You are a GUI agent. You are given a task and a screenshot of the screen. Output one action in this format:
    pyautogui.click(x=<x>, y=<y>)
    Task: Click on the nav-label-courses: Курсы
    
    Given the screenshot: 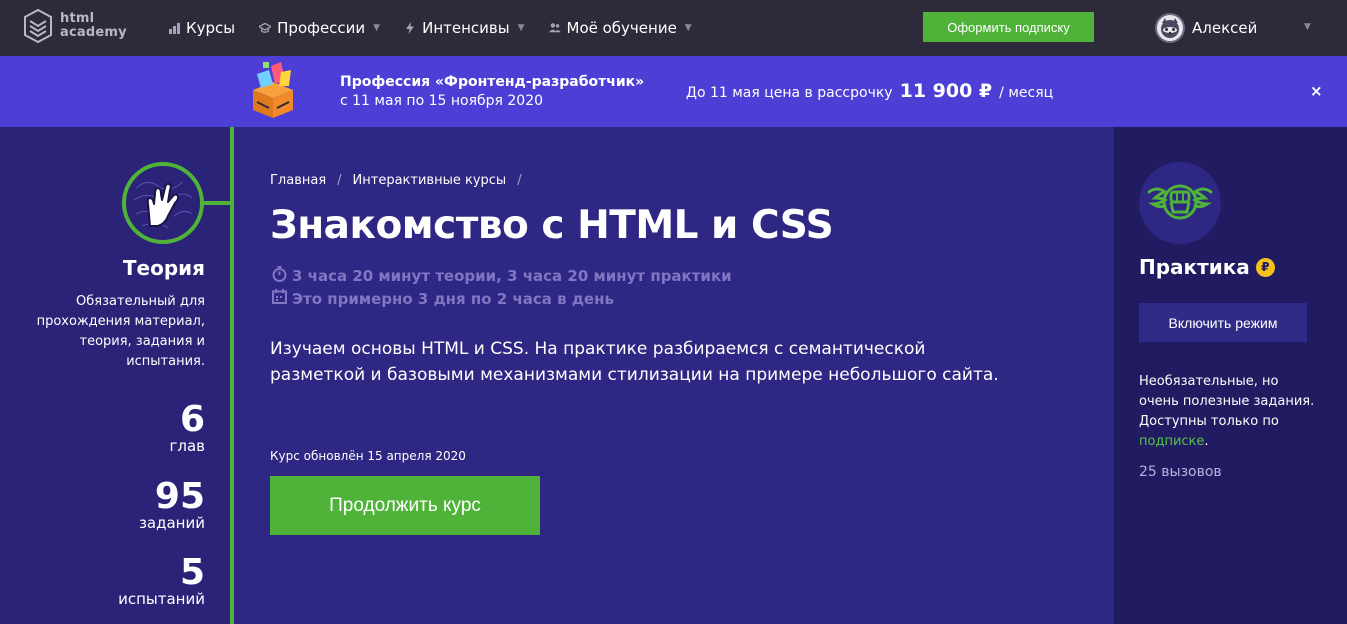 What is the action you would take?
    pyautogui.click(x=211, y=28)
    